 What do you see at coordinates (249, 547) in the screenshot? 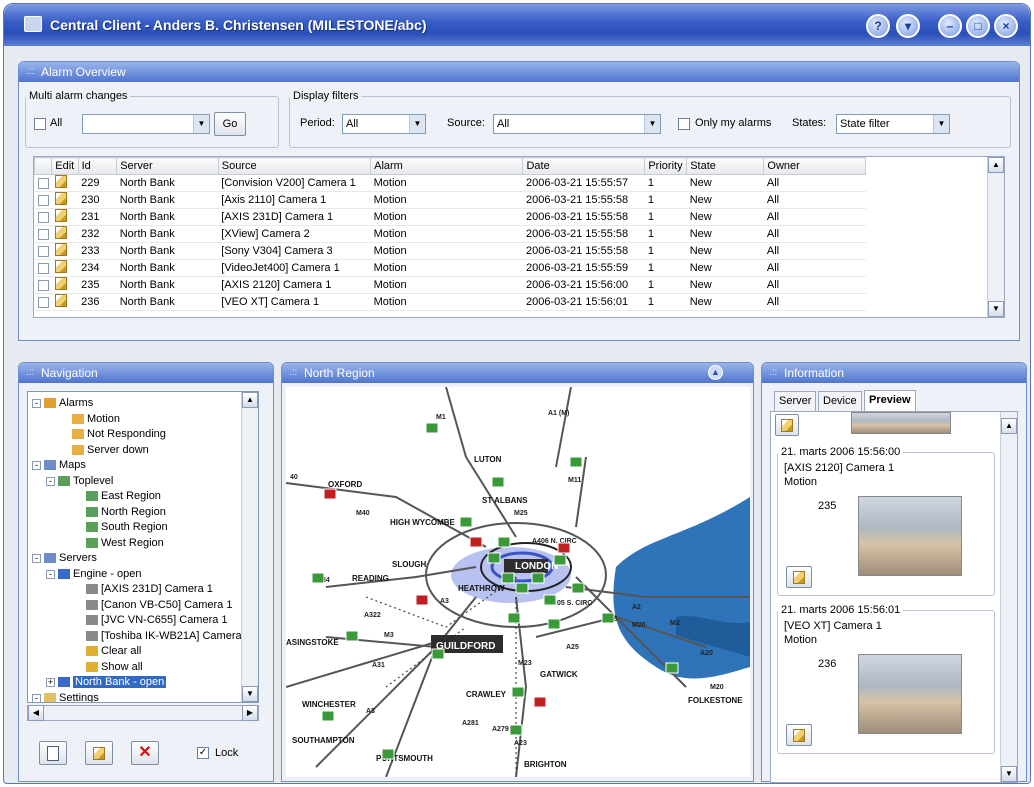
I see `tree-vscrollbar: ▲ ▼` at bounding box center [249, 547].